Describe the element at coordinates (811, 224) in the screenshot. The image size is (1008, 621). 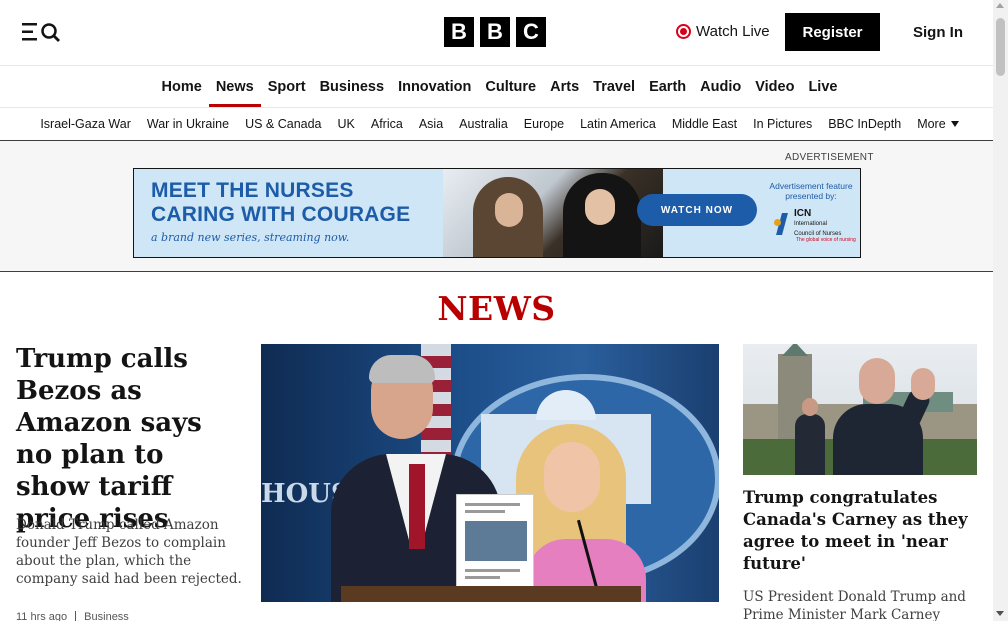
I see `ad-sponsor-name: International` at that location.